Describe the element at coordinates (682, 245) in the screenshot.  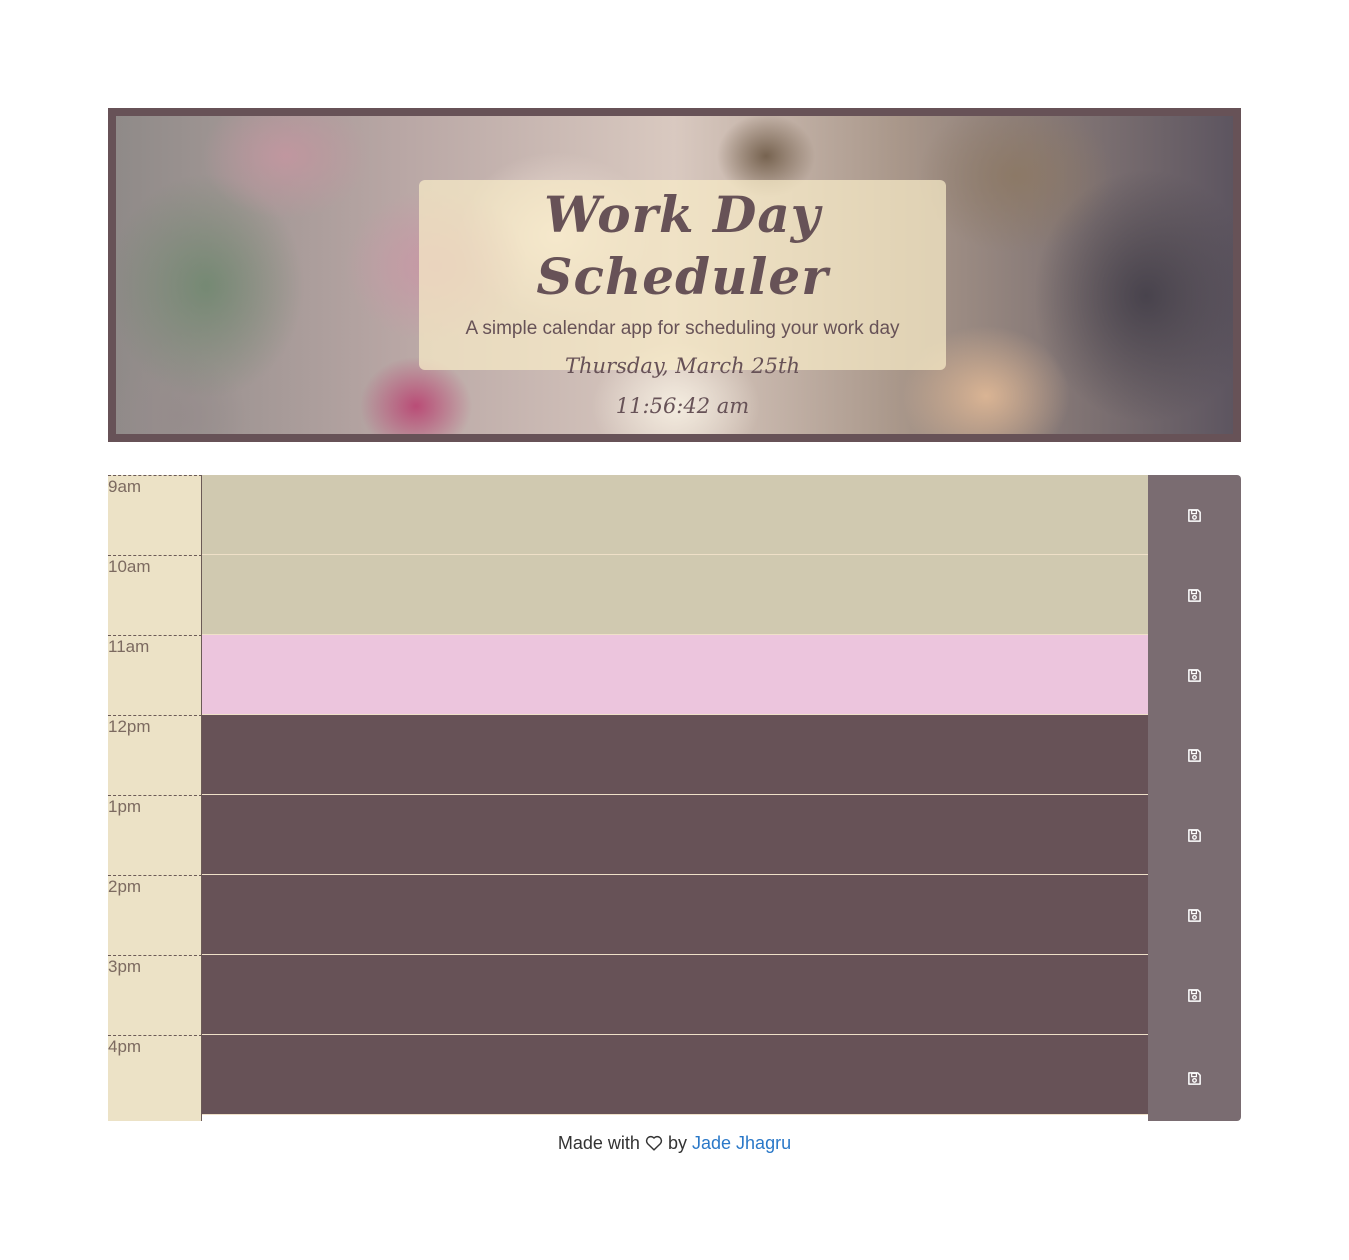
I see `page-title: Work Day Scheduler` at that location.